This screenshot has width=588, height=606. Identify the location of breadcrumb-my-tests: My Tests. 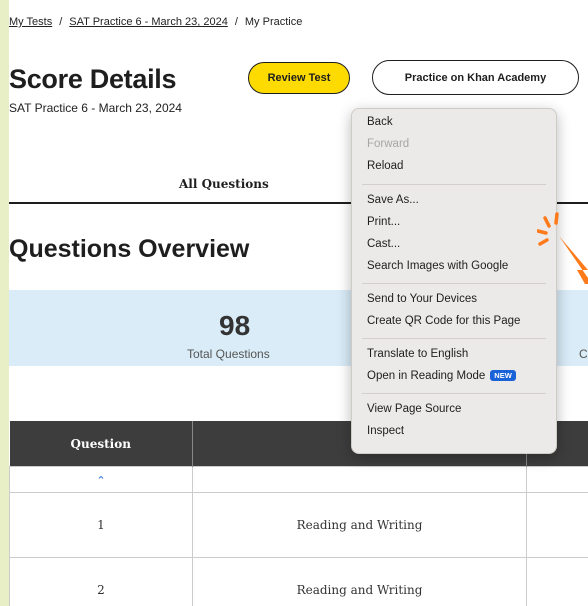
(30, 22).